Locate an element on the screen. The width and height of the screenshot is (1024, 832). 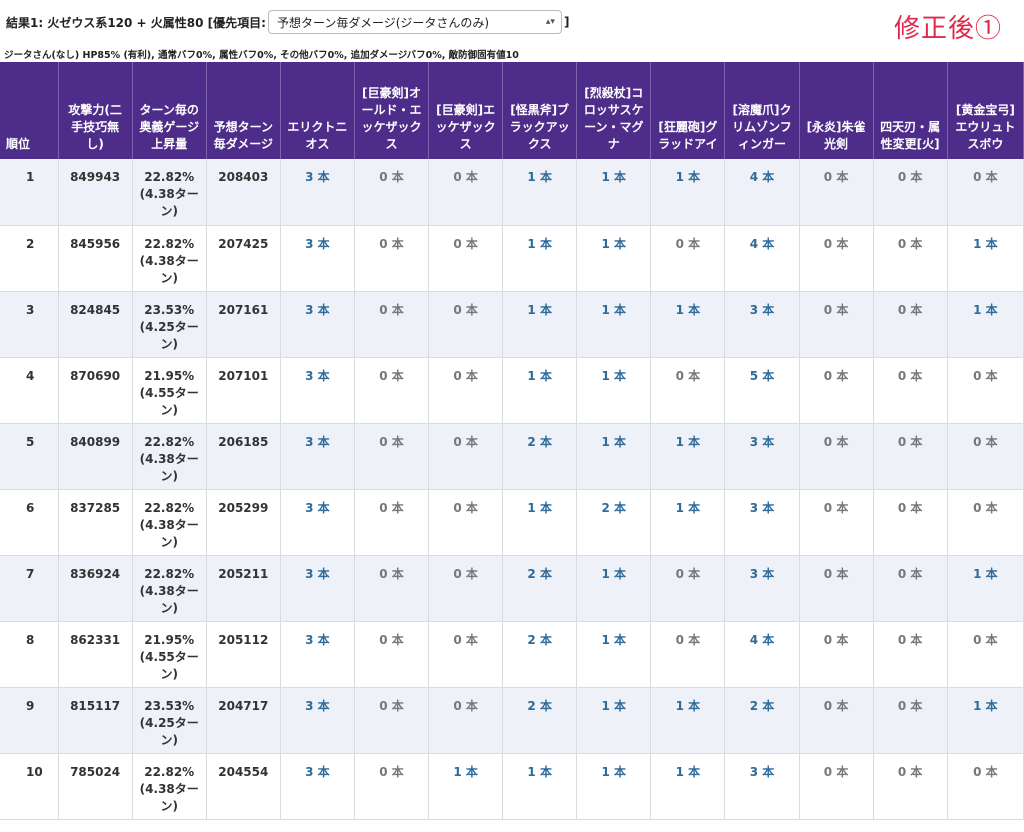
column-header: [永炎]朱雀光剣 is located at coordinates (836, 110).